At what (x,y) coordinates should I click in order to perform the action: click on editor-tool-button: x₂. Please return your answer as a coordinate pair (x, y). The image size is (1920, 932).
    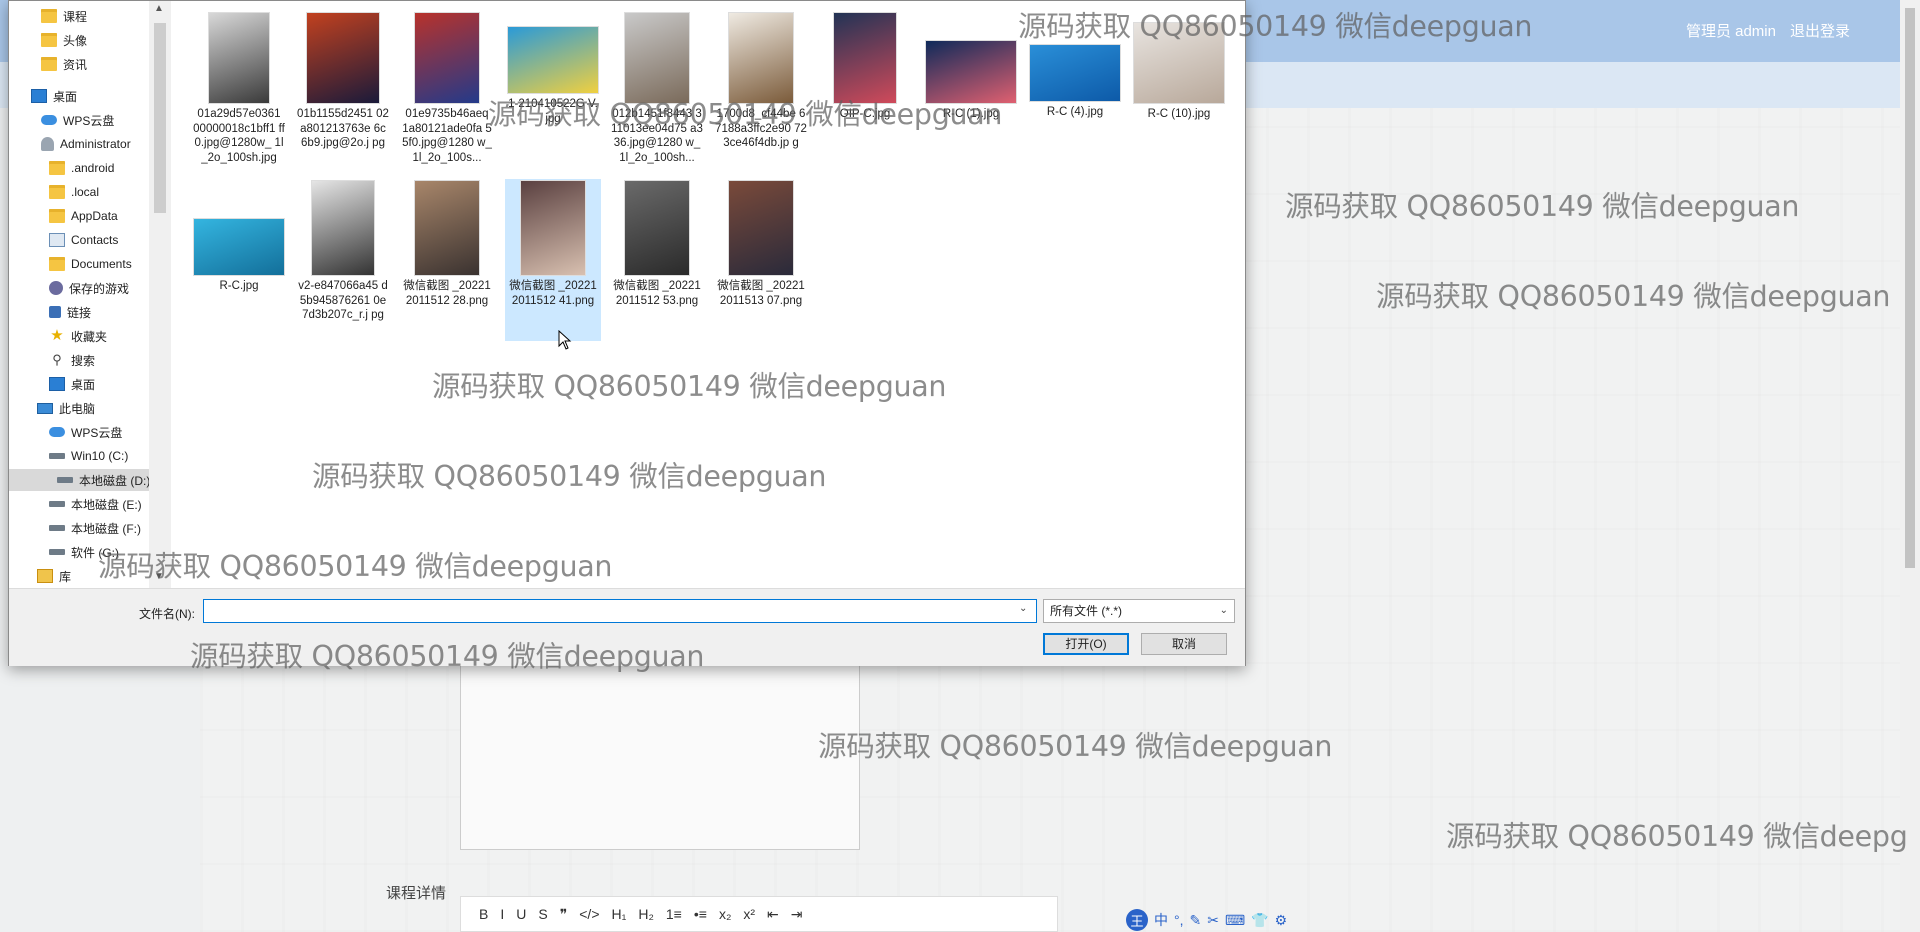
    Looking at the image, I should click on (725, 914).